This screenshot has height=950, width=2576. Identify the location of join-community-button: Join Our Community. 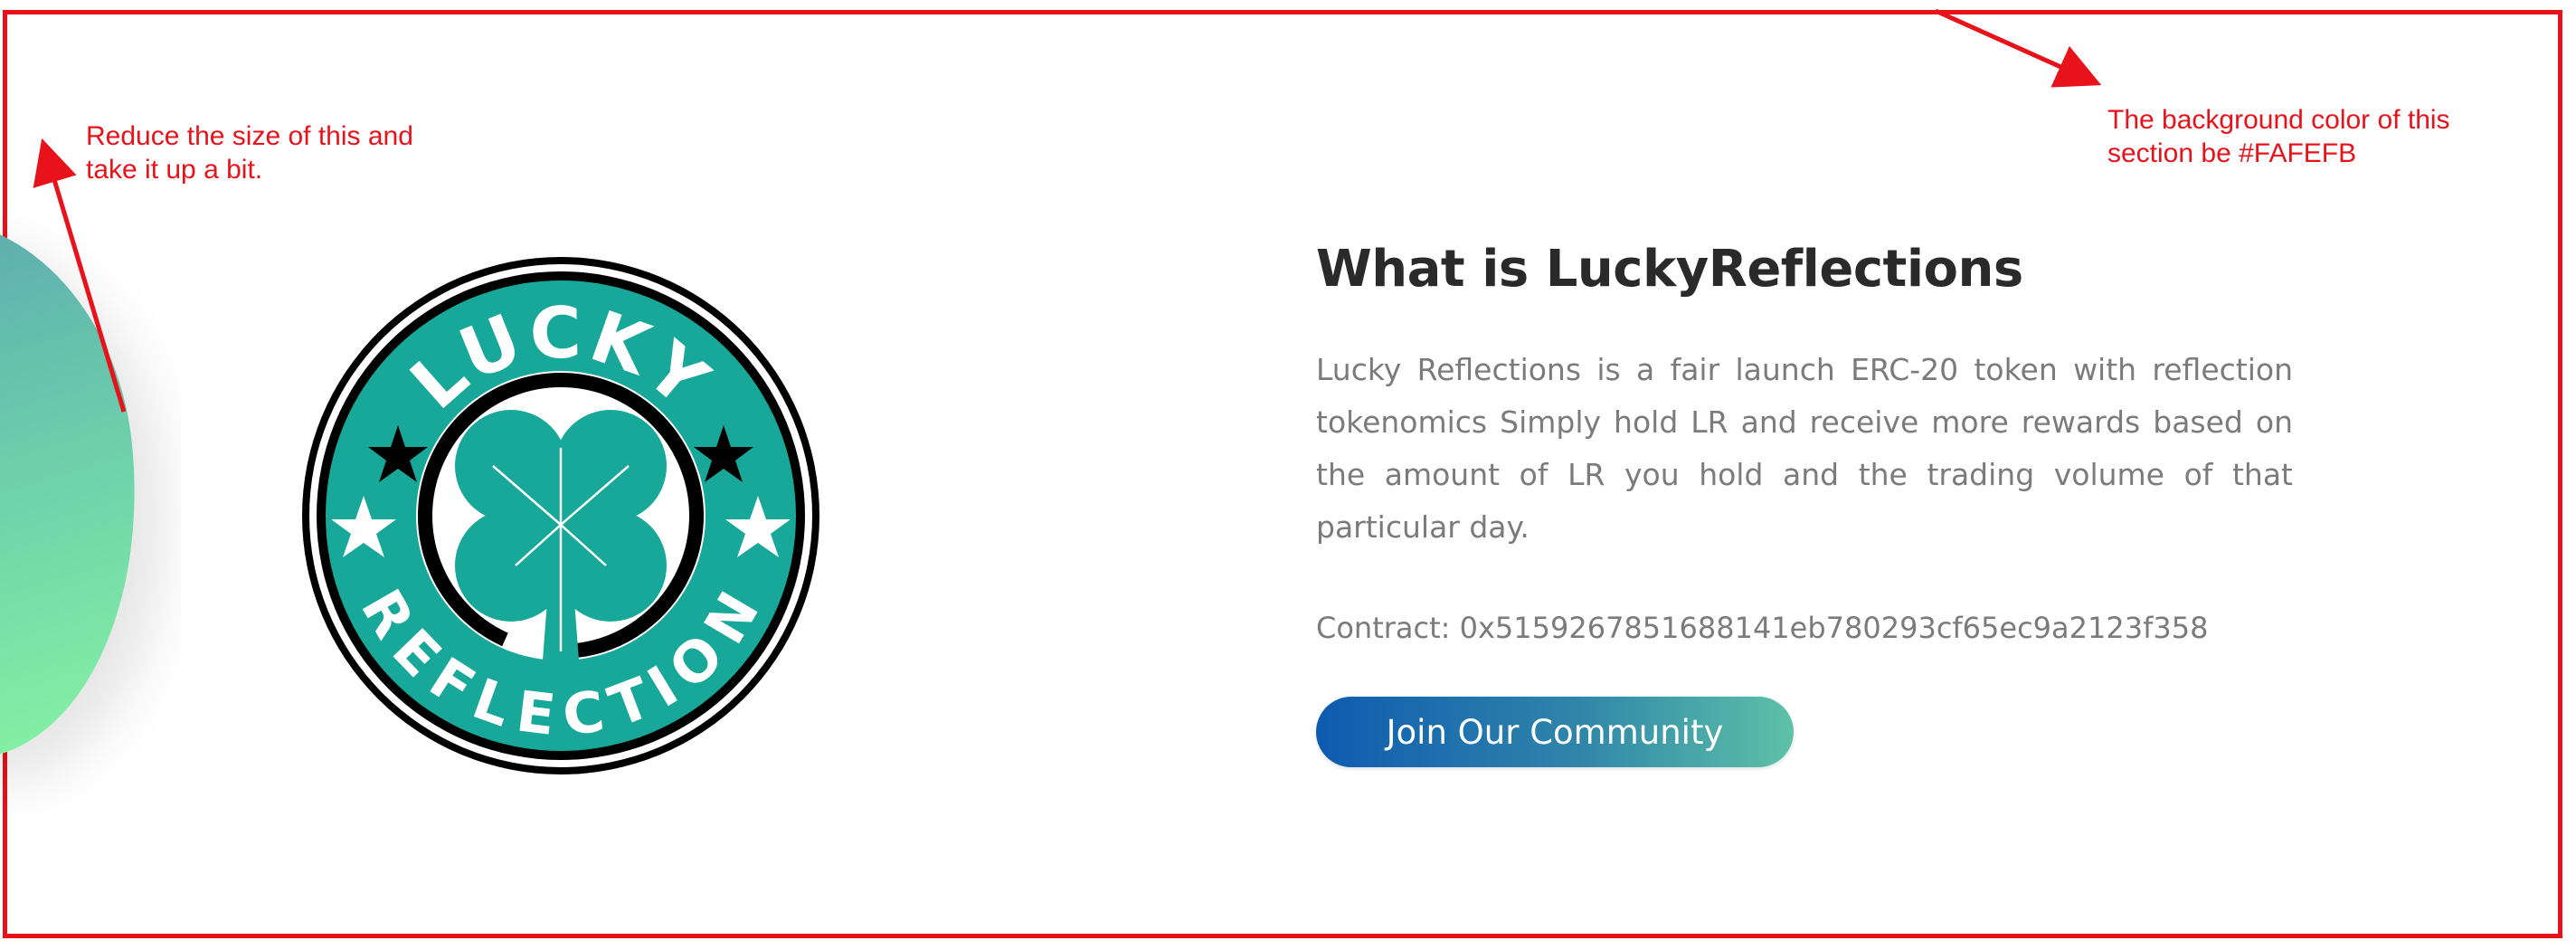
(1555, 732).